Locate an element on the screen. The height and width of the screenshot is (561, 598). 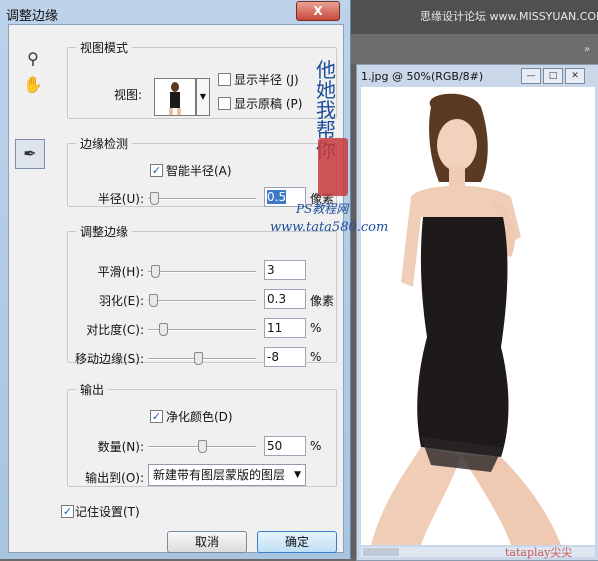
refine-radius-brush-icon: ✒ is located at coordinates (30, 154).